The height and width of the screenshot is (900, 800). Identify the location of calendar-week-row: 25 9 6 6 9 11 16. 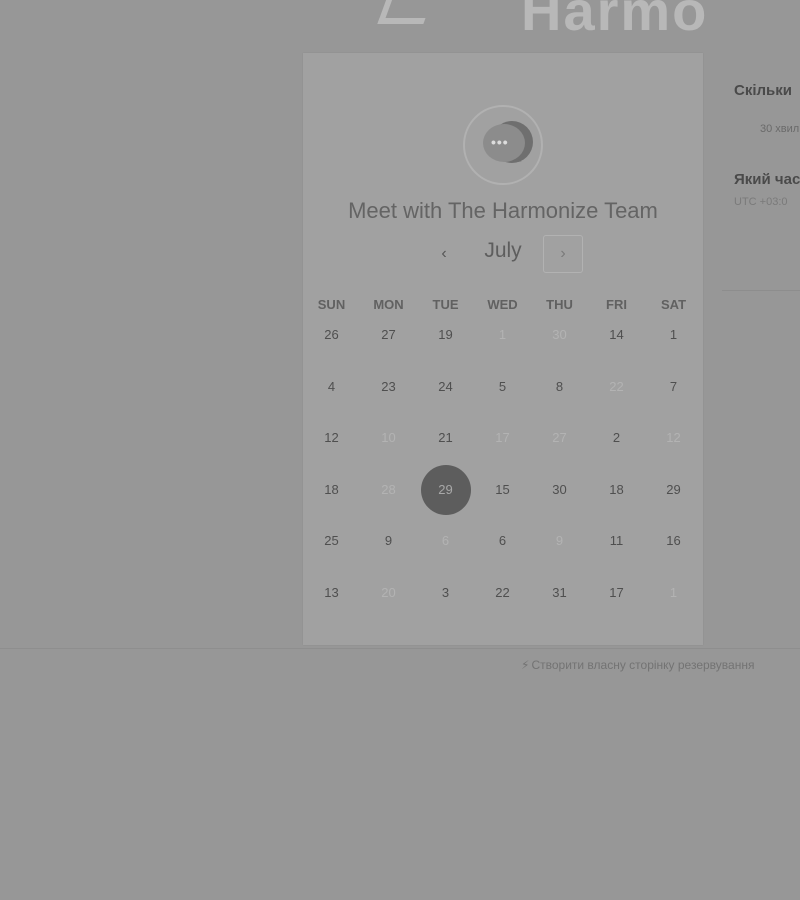
(503, 549).